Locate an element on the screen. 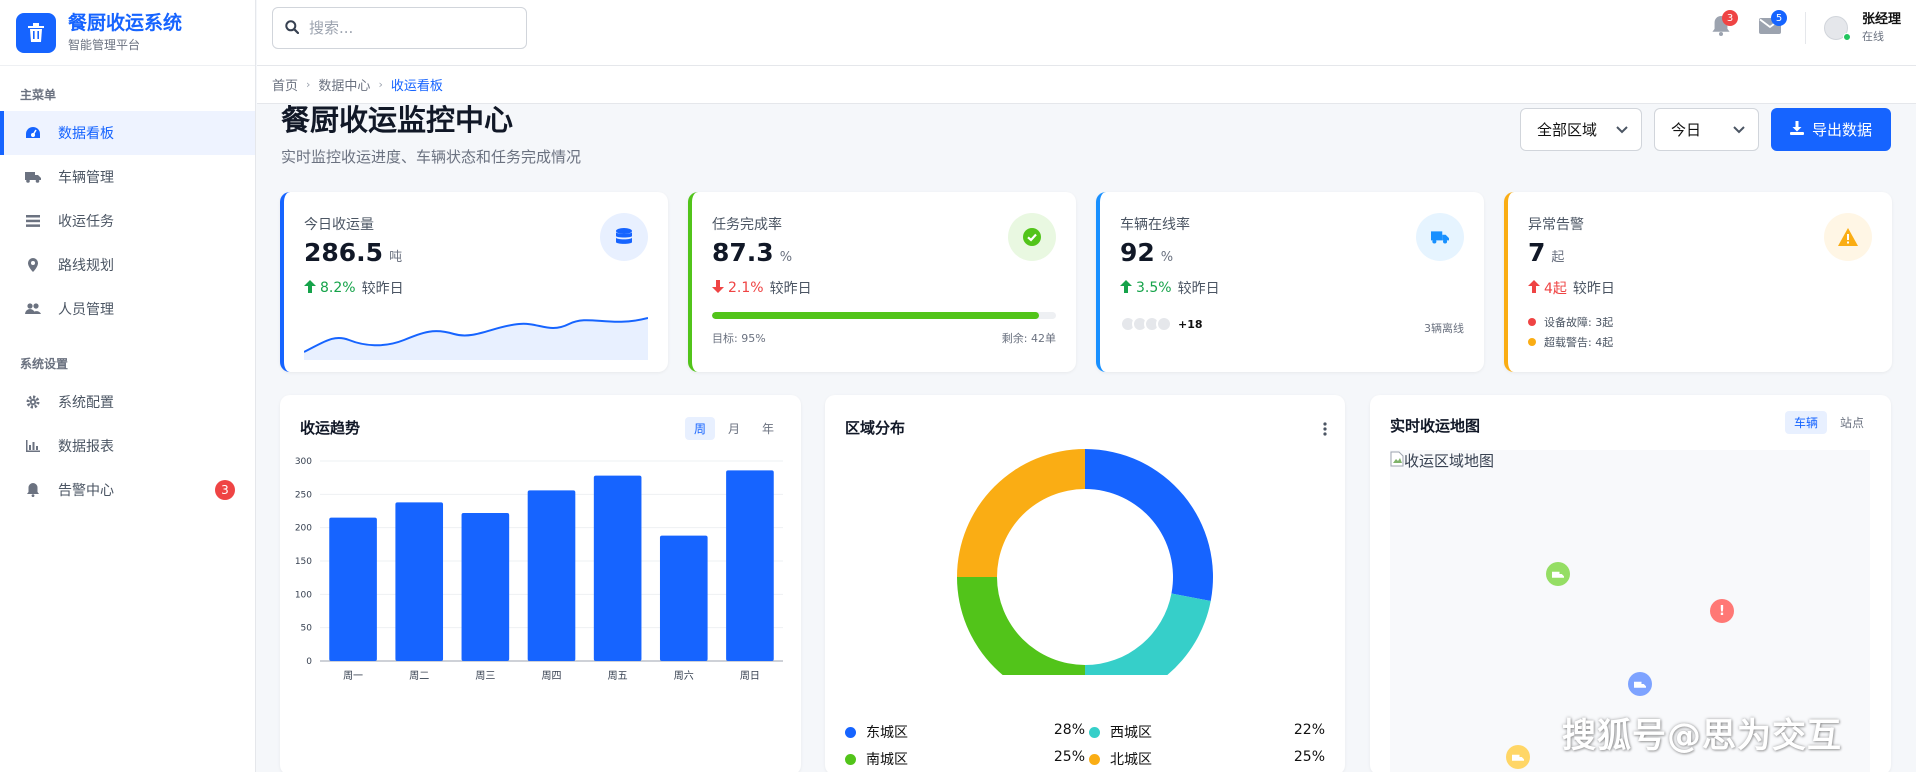 Image resolution: width=1916 pixels, height=772 pixels. legend-east: 东城区 is located at coordinates (876, 732).